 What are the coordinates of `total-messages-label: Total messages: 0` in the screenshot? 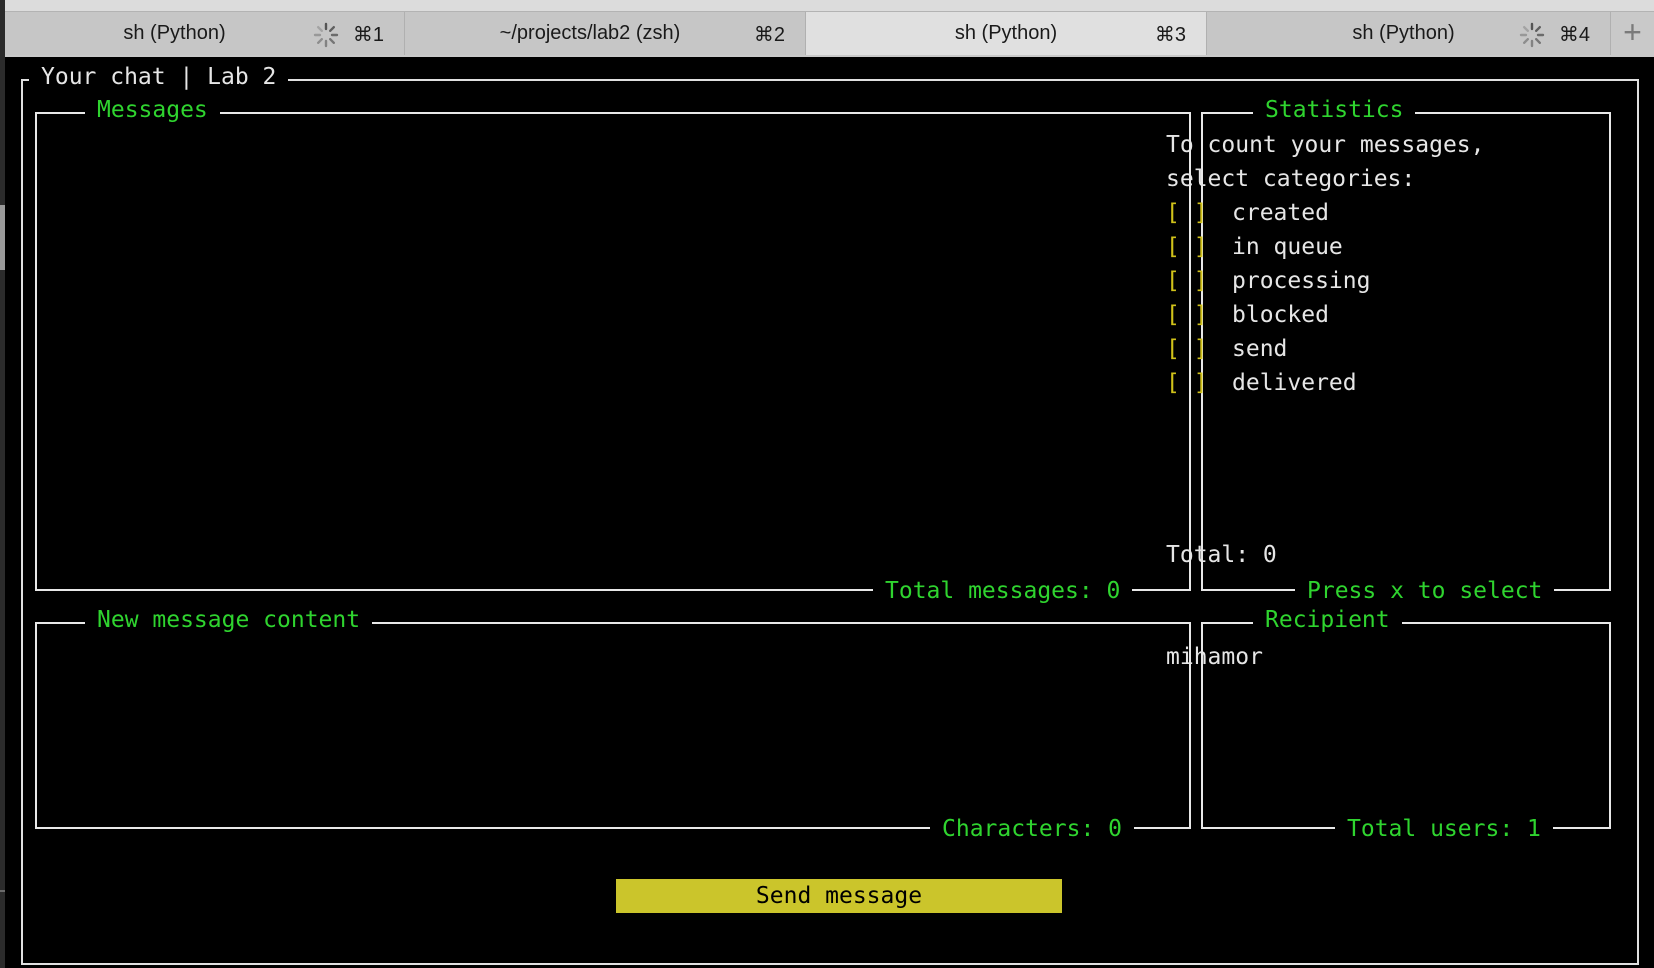 It's located at (1003, 591).